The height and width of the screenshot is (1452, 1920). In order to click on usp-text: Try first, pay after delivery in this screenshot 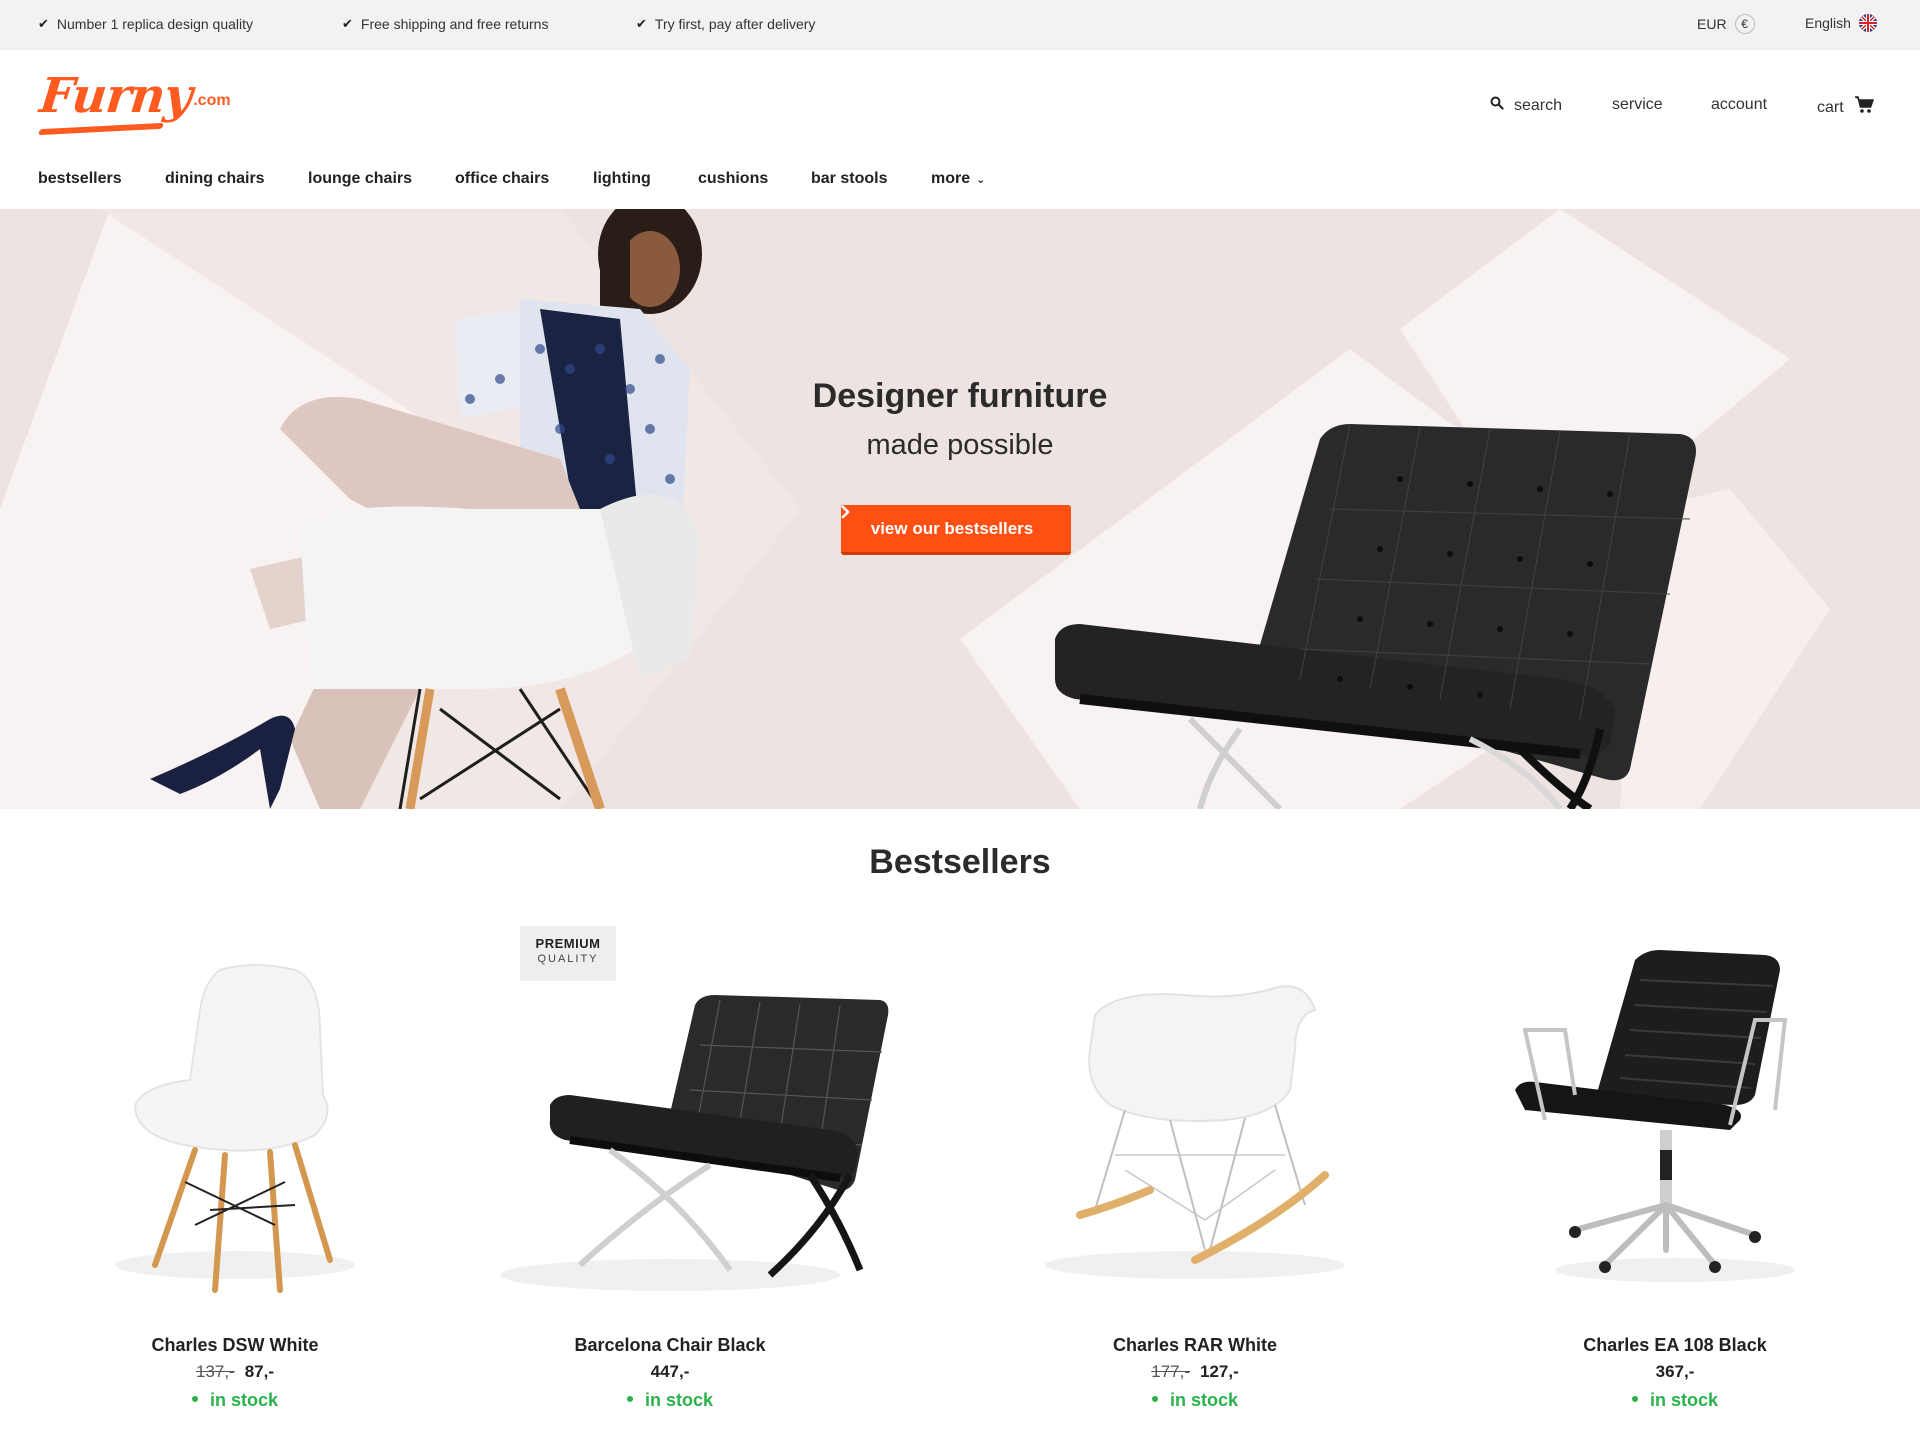, I will do `click(735, 24)`.